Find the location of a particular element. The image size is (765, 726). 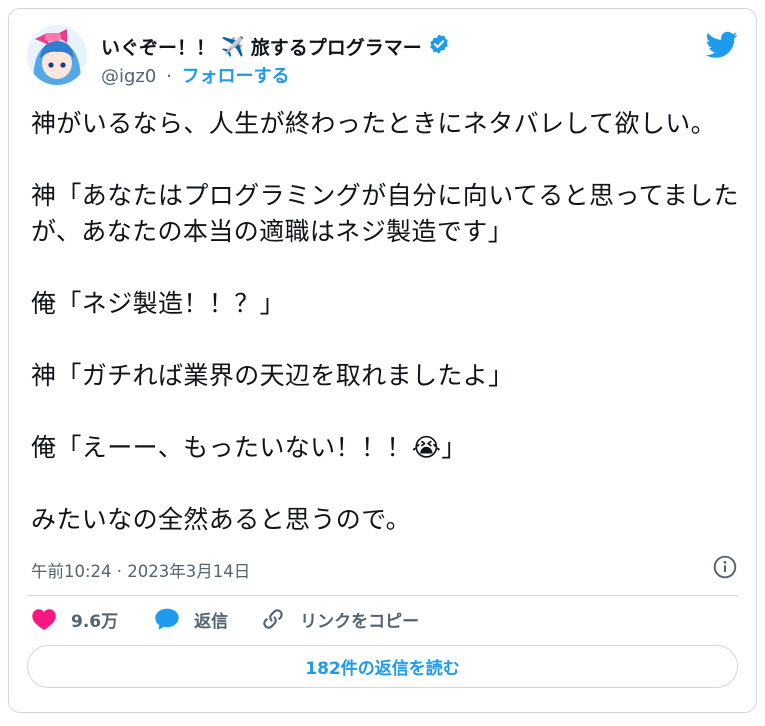

author-name-suffix: 旅するプログラマー is located at coordinates (336, 46).